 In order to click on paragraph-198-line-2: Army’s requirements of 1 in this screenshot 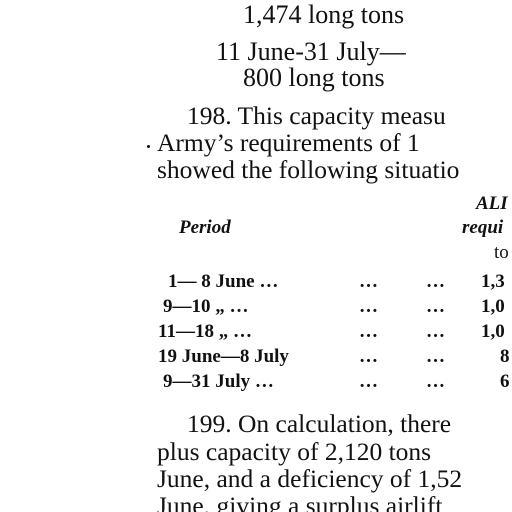, I will do `click(288, 142)`.